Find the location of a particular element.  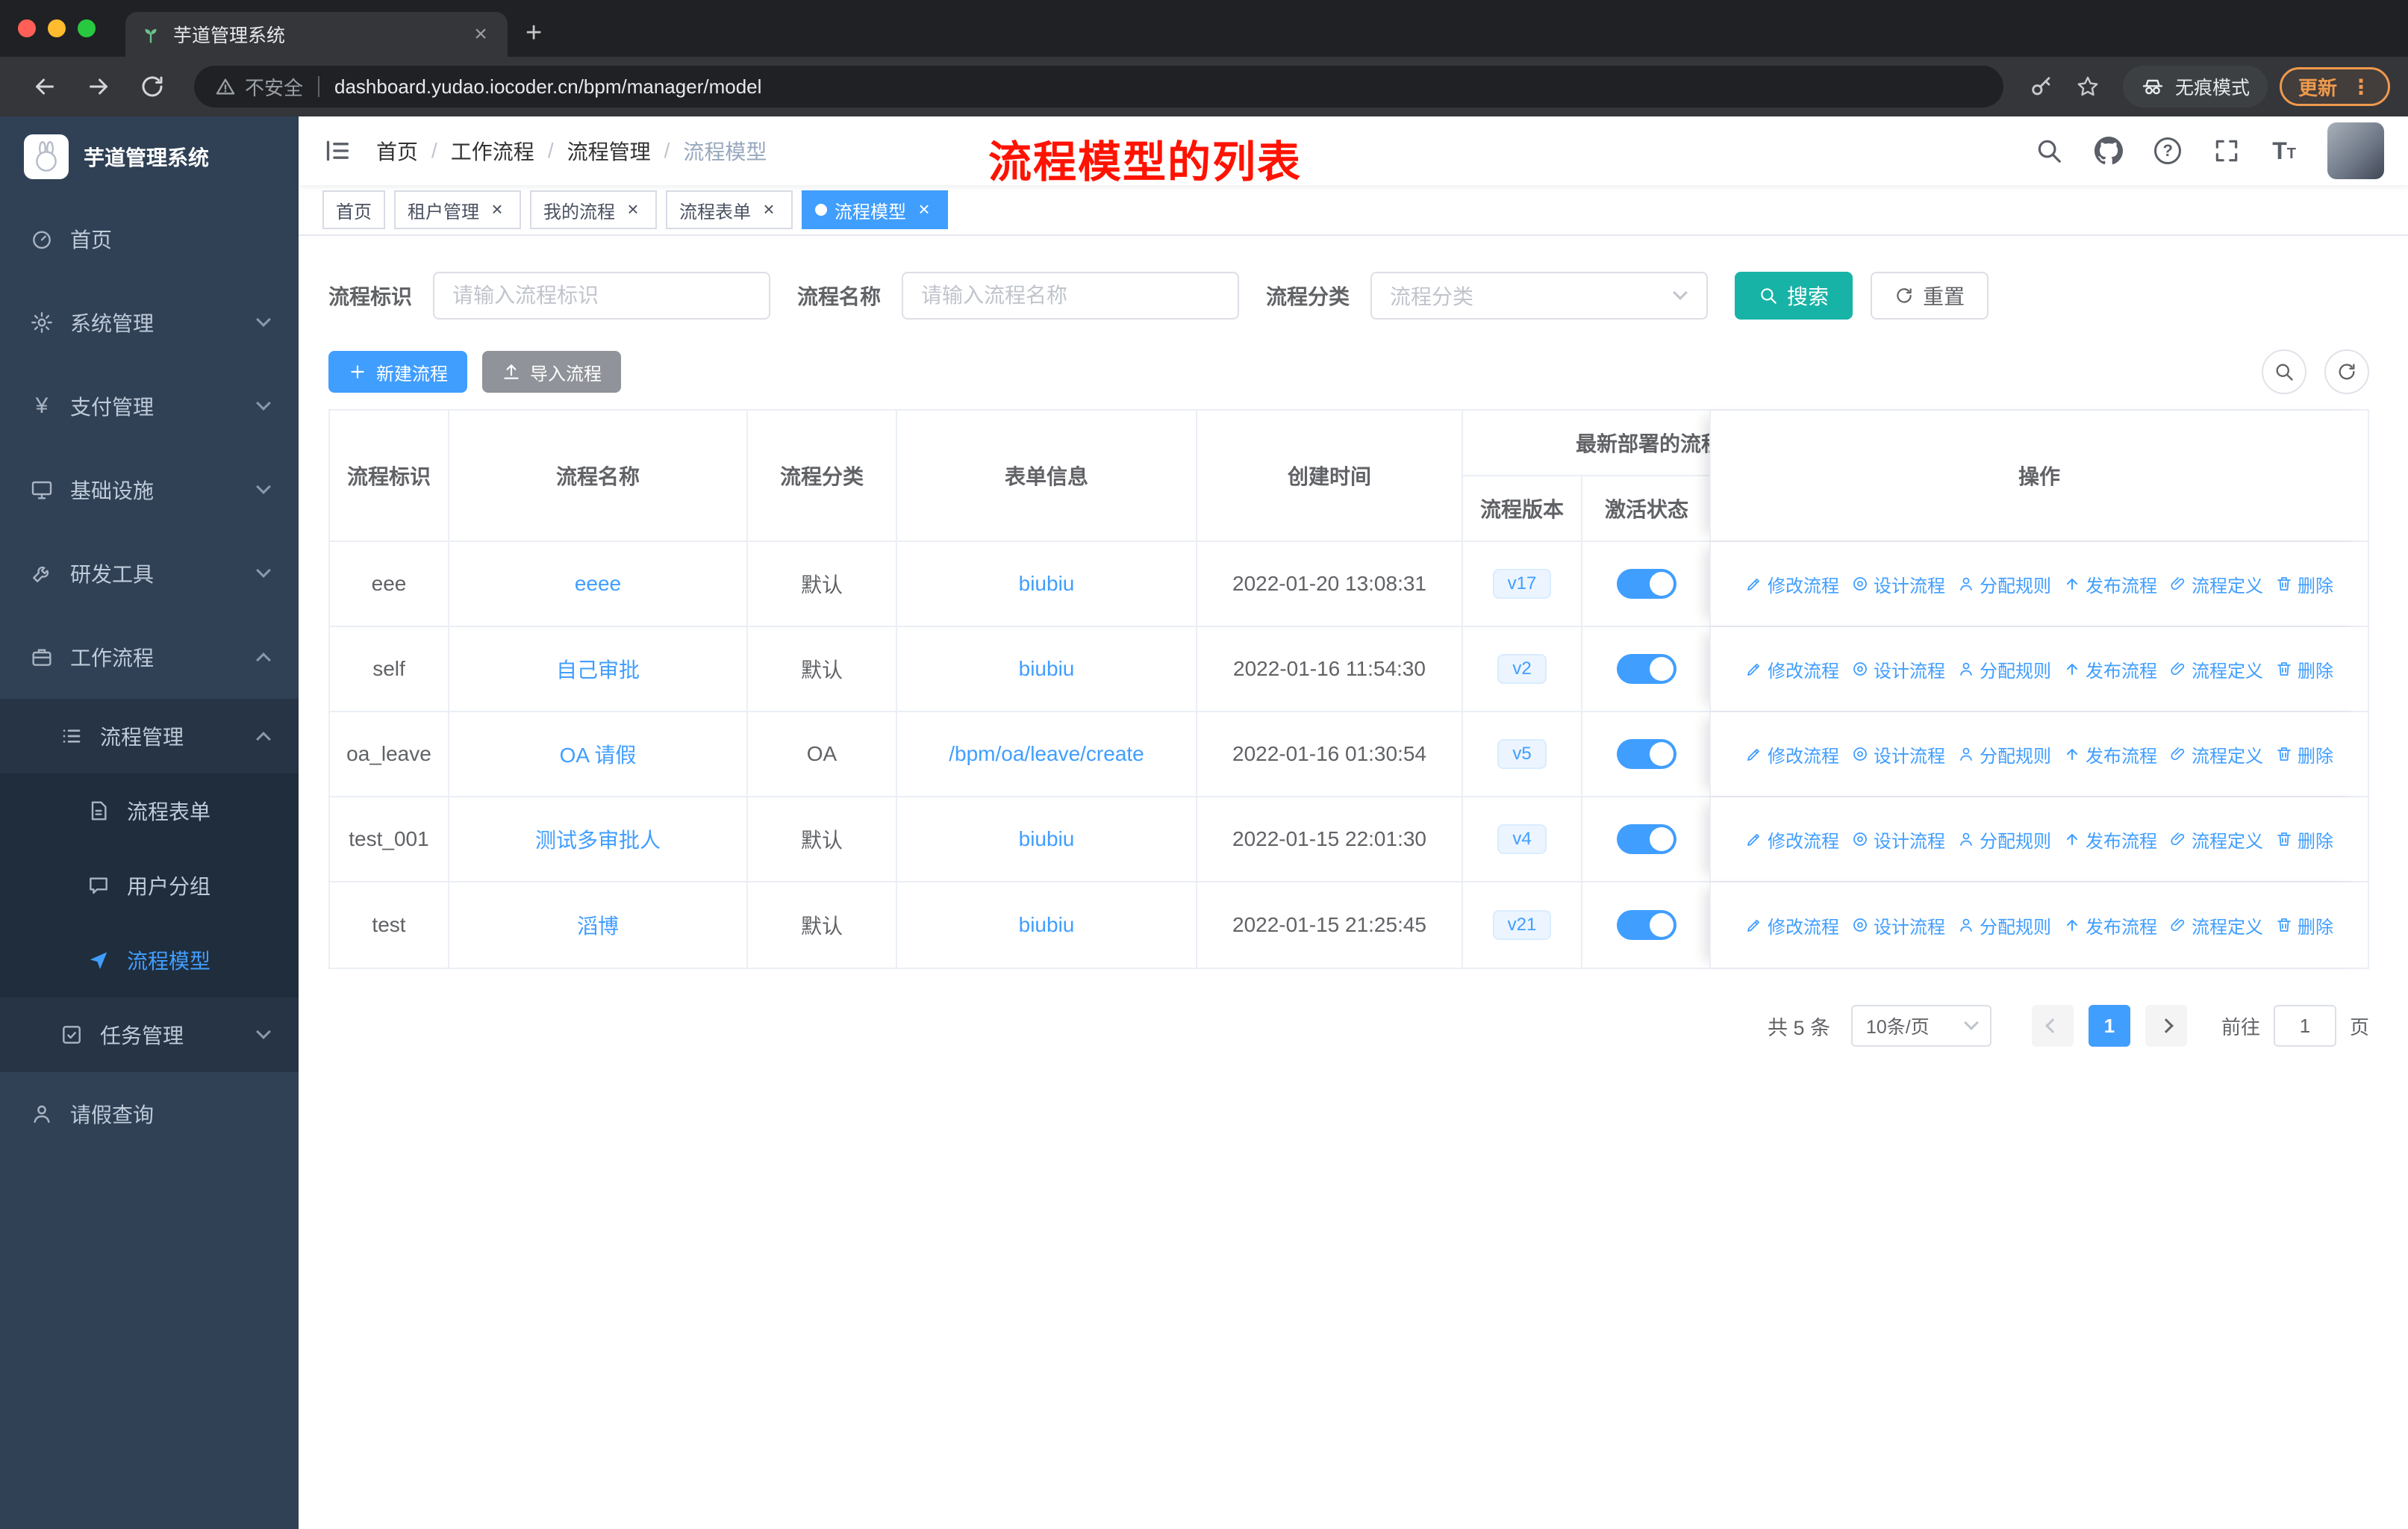

minimize-window-button is located at coordinates (57, 28).